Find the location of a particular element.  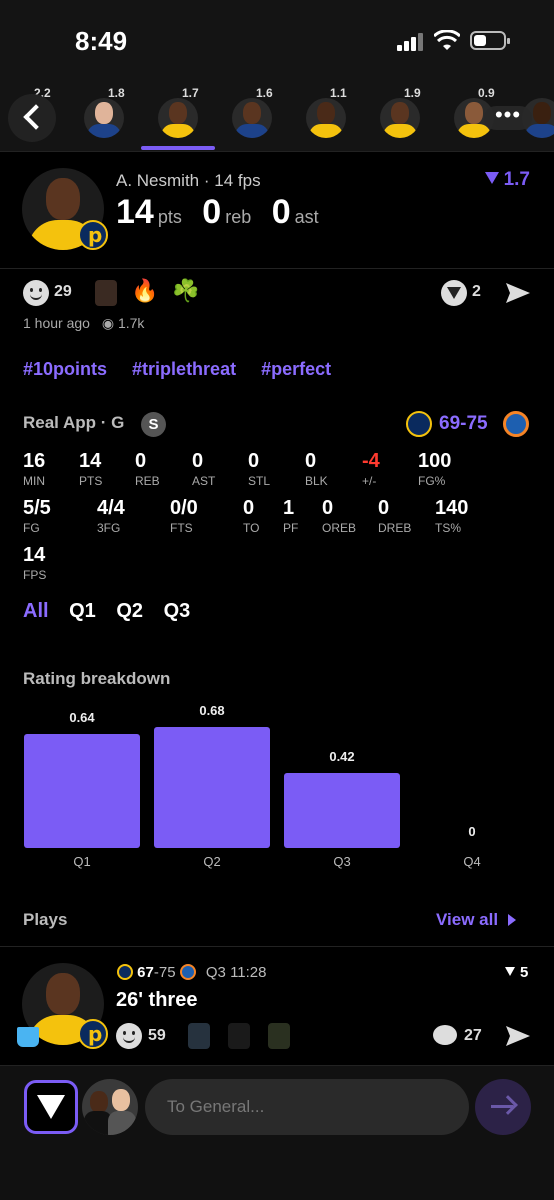

stat-cell: 0 OREB is located at coordinates (339, 516).